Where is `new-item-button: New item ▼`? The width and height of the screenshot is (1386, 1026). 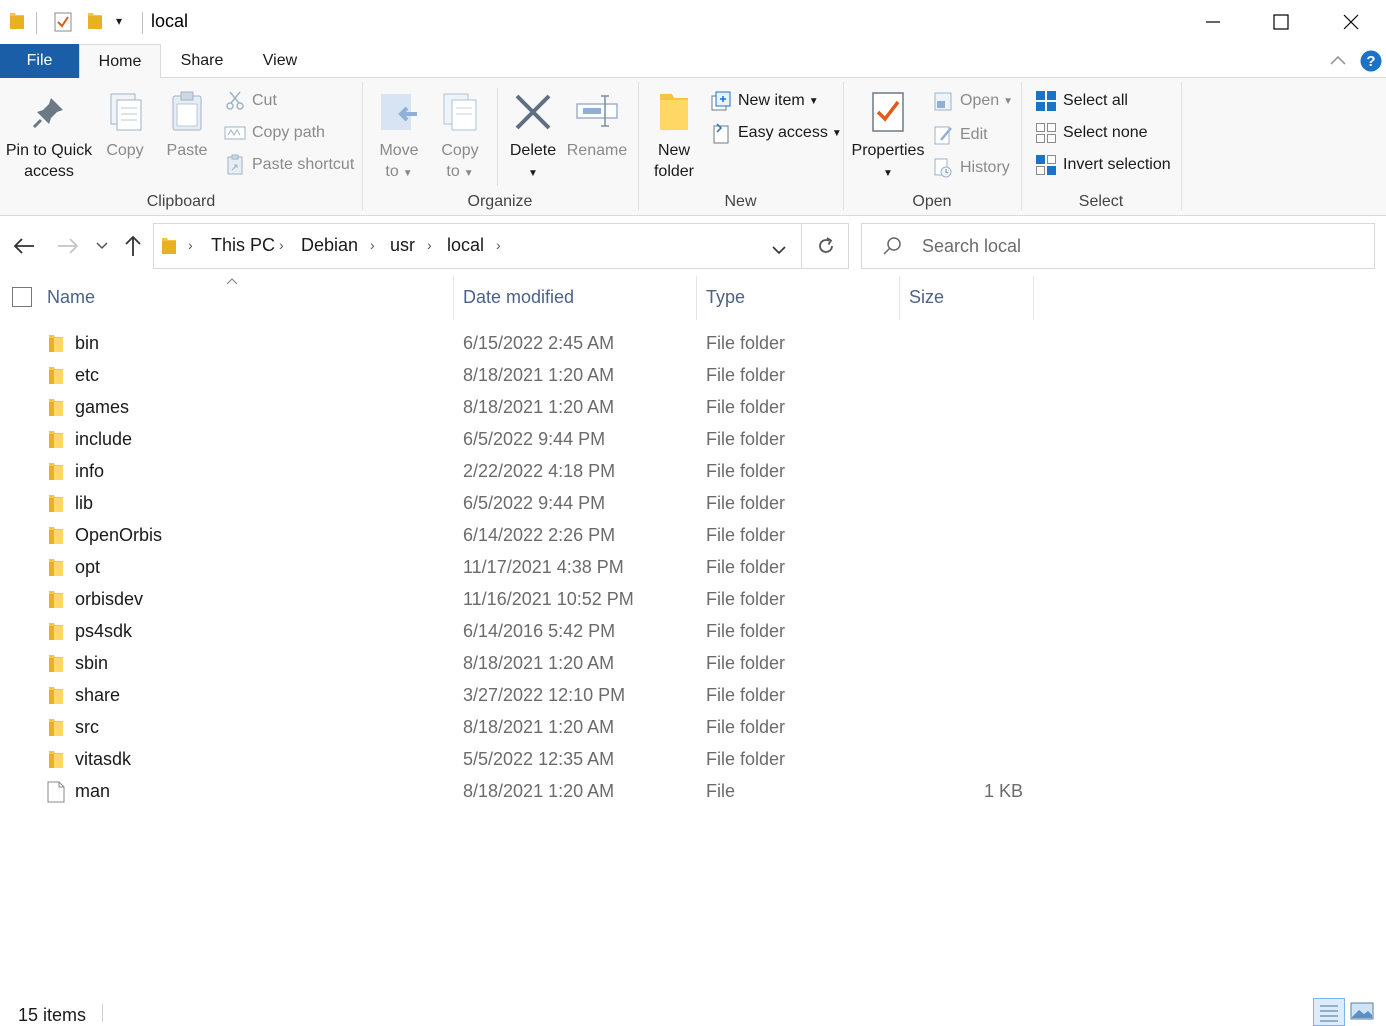
new-item-button: New item ▼ is located at coordinates (764, 101).